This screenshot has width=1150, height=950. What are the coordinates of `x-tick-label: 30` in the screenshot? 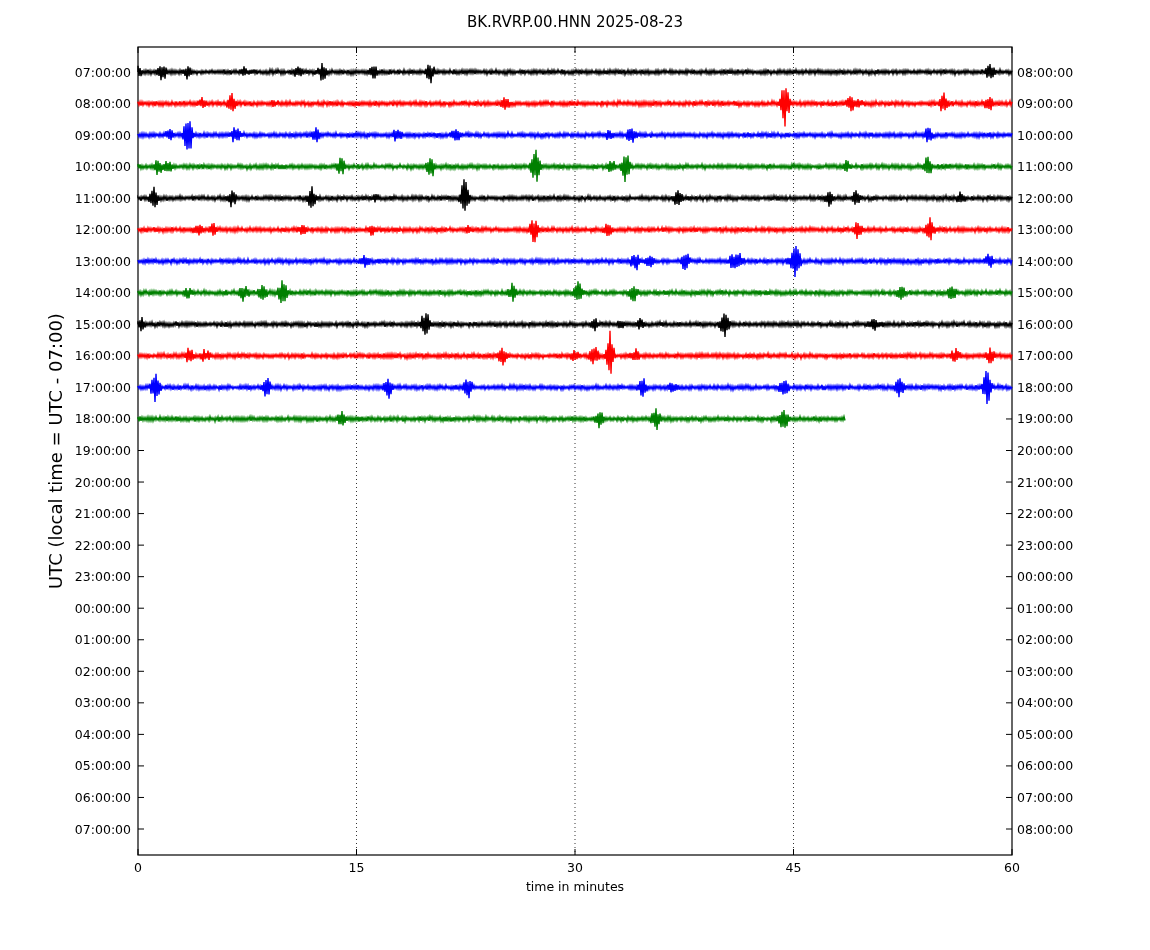 It's located at (575, 867).